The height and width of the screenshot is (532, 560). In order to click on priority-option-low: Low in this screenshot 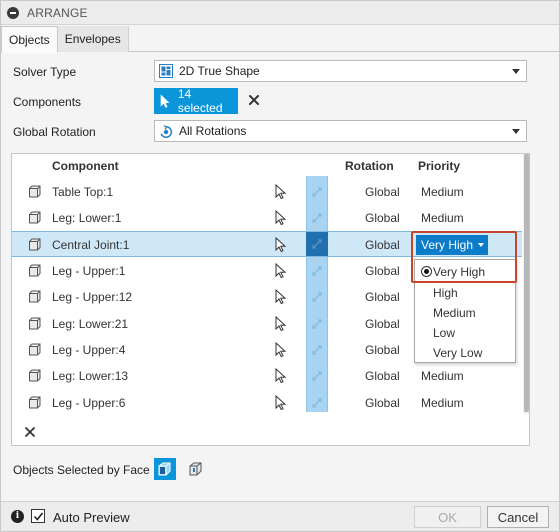, I will do `click(444, 333)`.